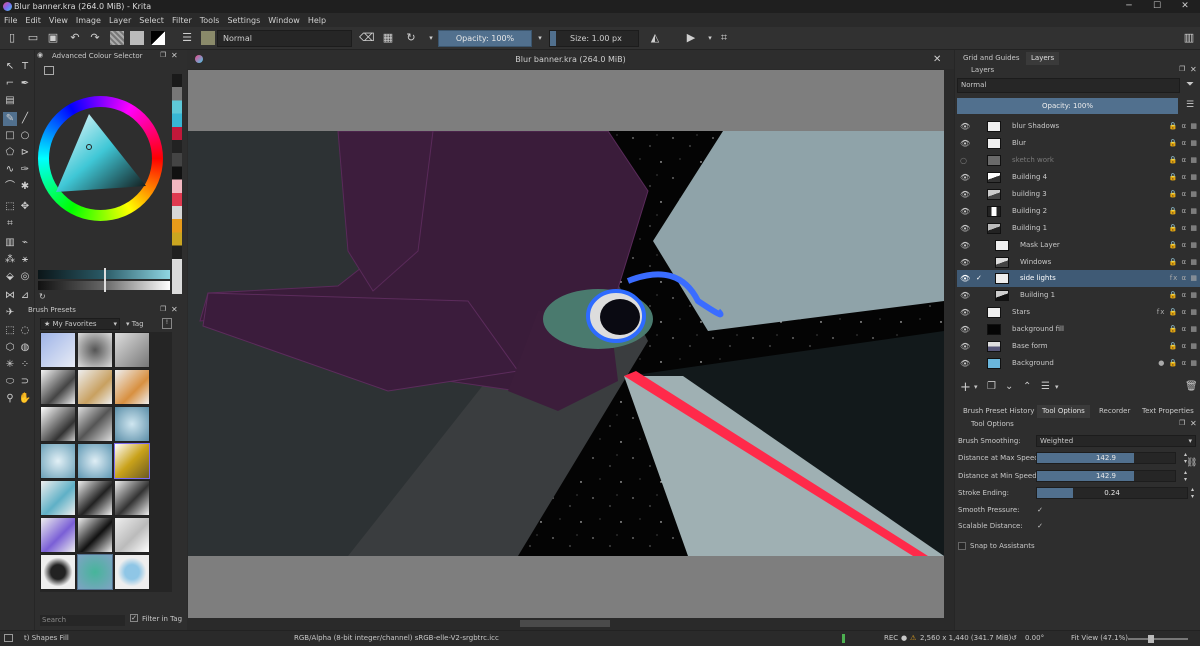 The image size is (1200, 646). What do you see at coordinates (1129, 6) in the screenshot?
I see `minimize-button: ─` at bounding box center [1129, 6].